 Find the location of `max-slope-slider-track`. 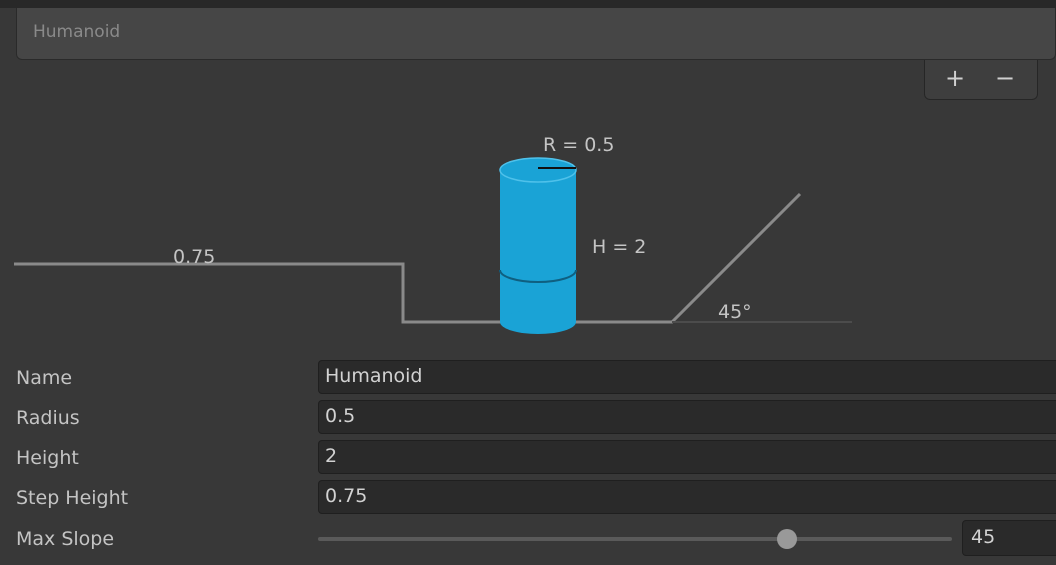

max-slope-slider-track is located at coordinates (635, 539).